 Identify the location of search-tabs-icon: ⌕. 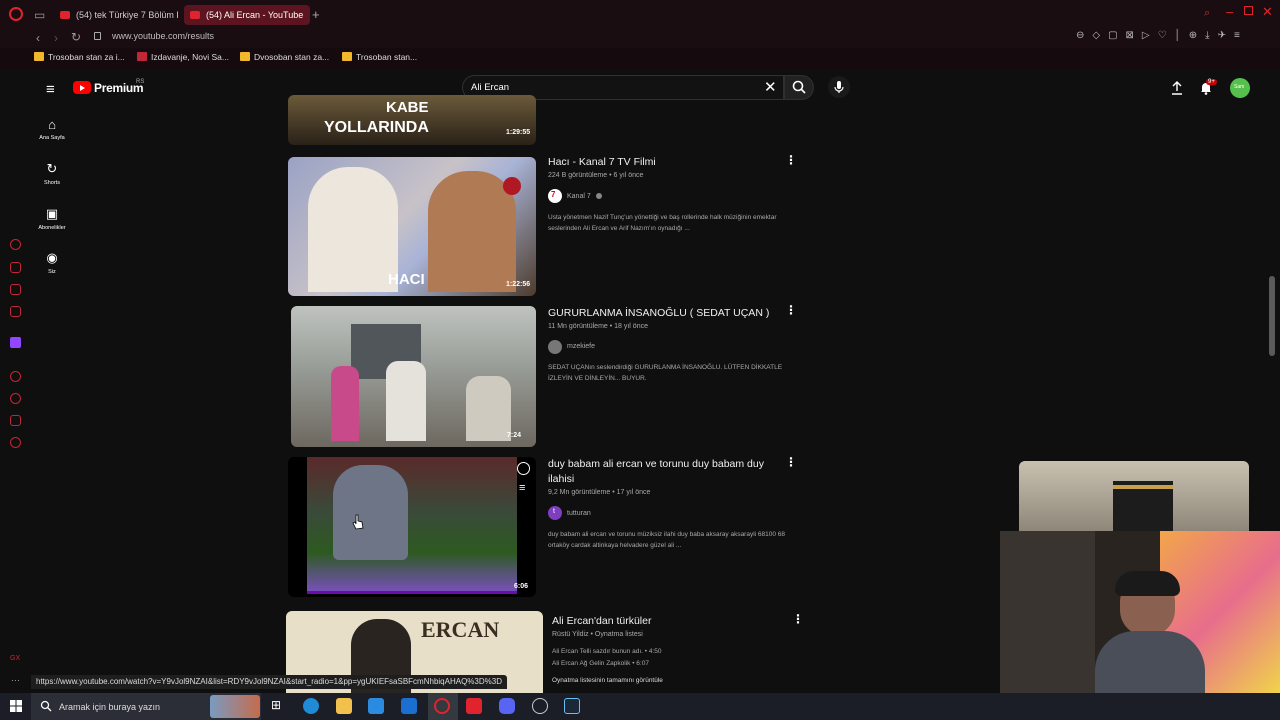
(1207, 13).